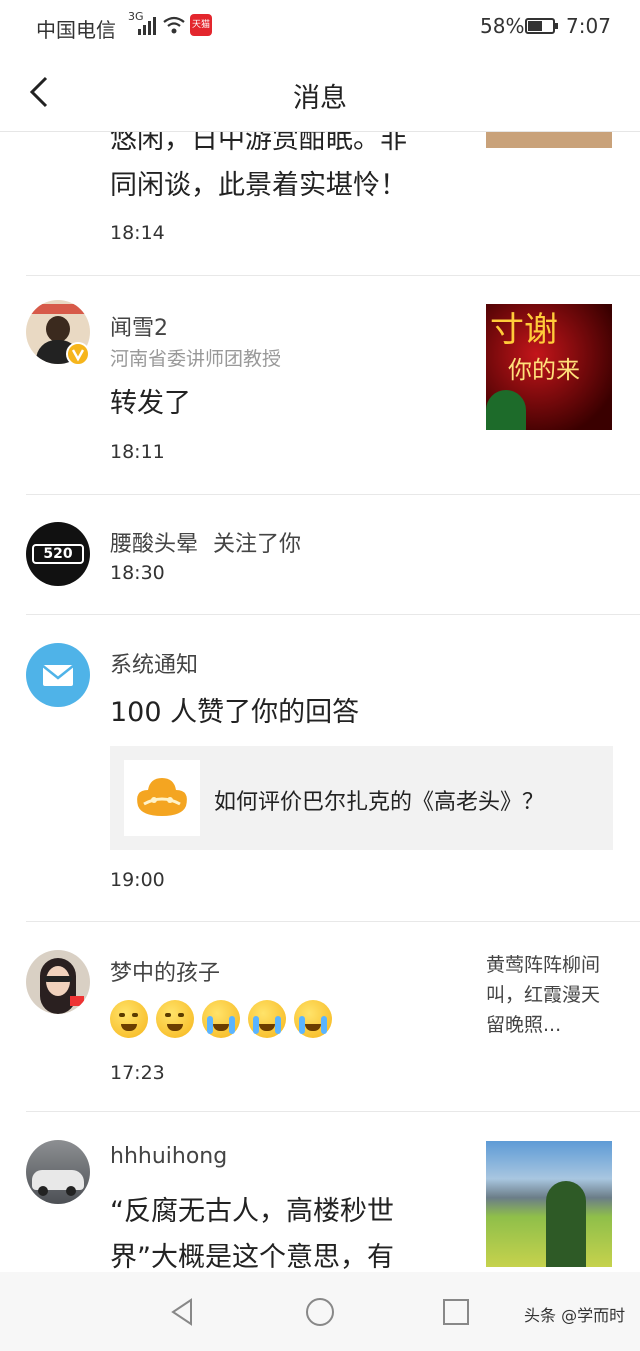 The image size is (640, 1351). Describe the element at coordinates (174, 25) in the screenshot. I see `wifi-icon` at that location.